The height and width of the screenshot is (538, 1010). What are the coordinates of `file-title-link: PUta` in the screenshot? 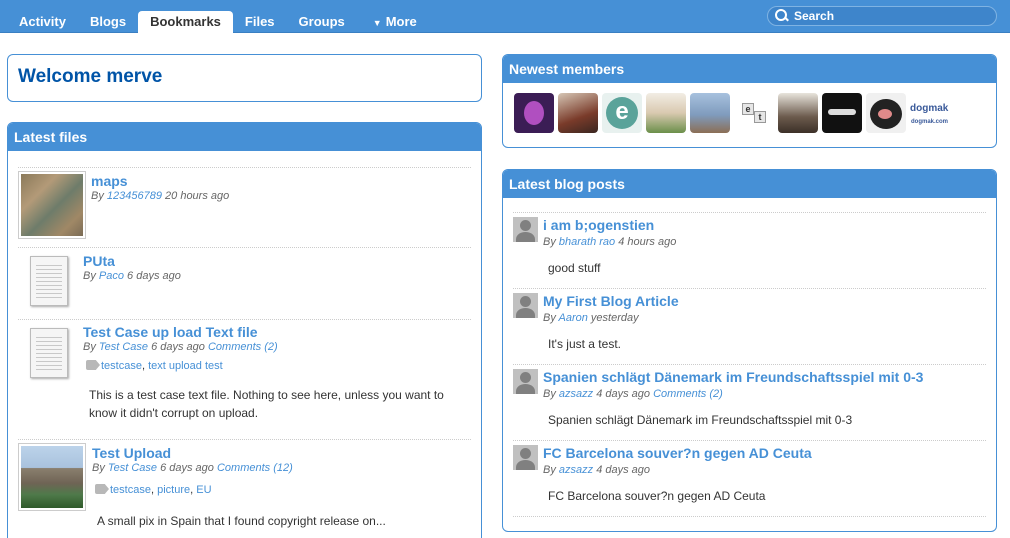 It's located at (99, 261).